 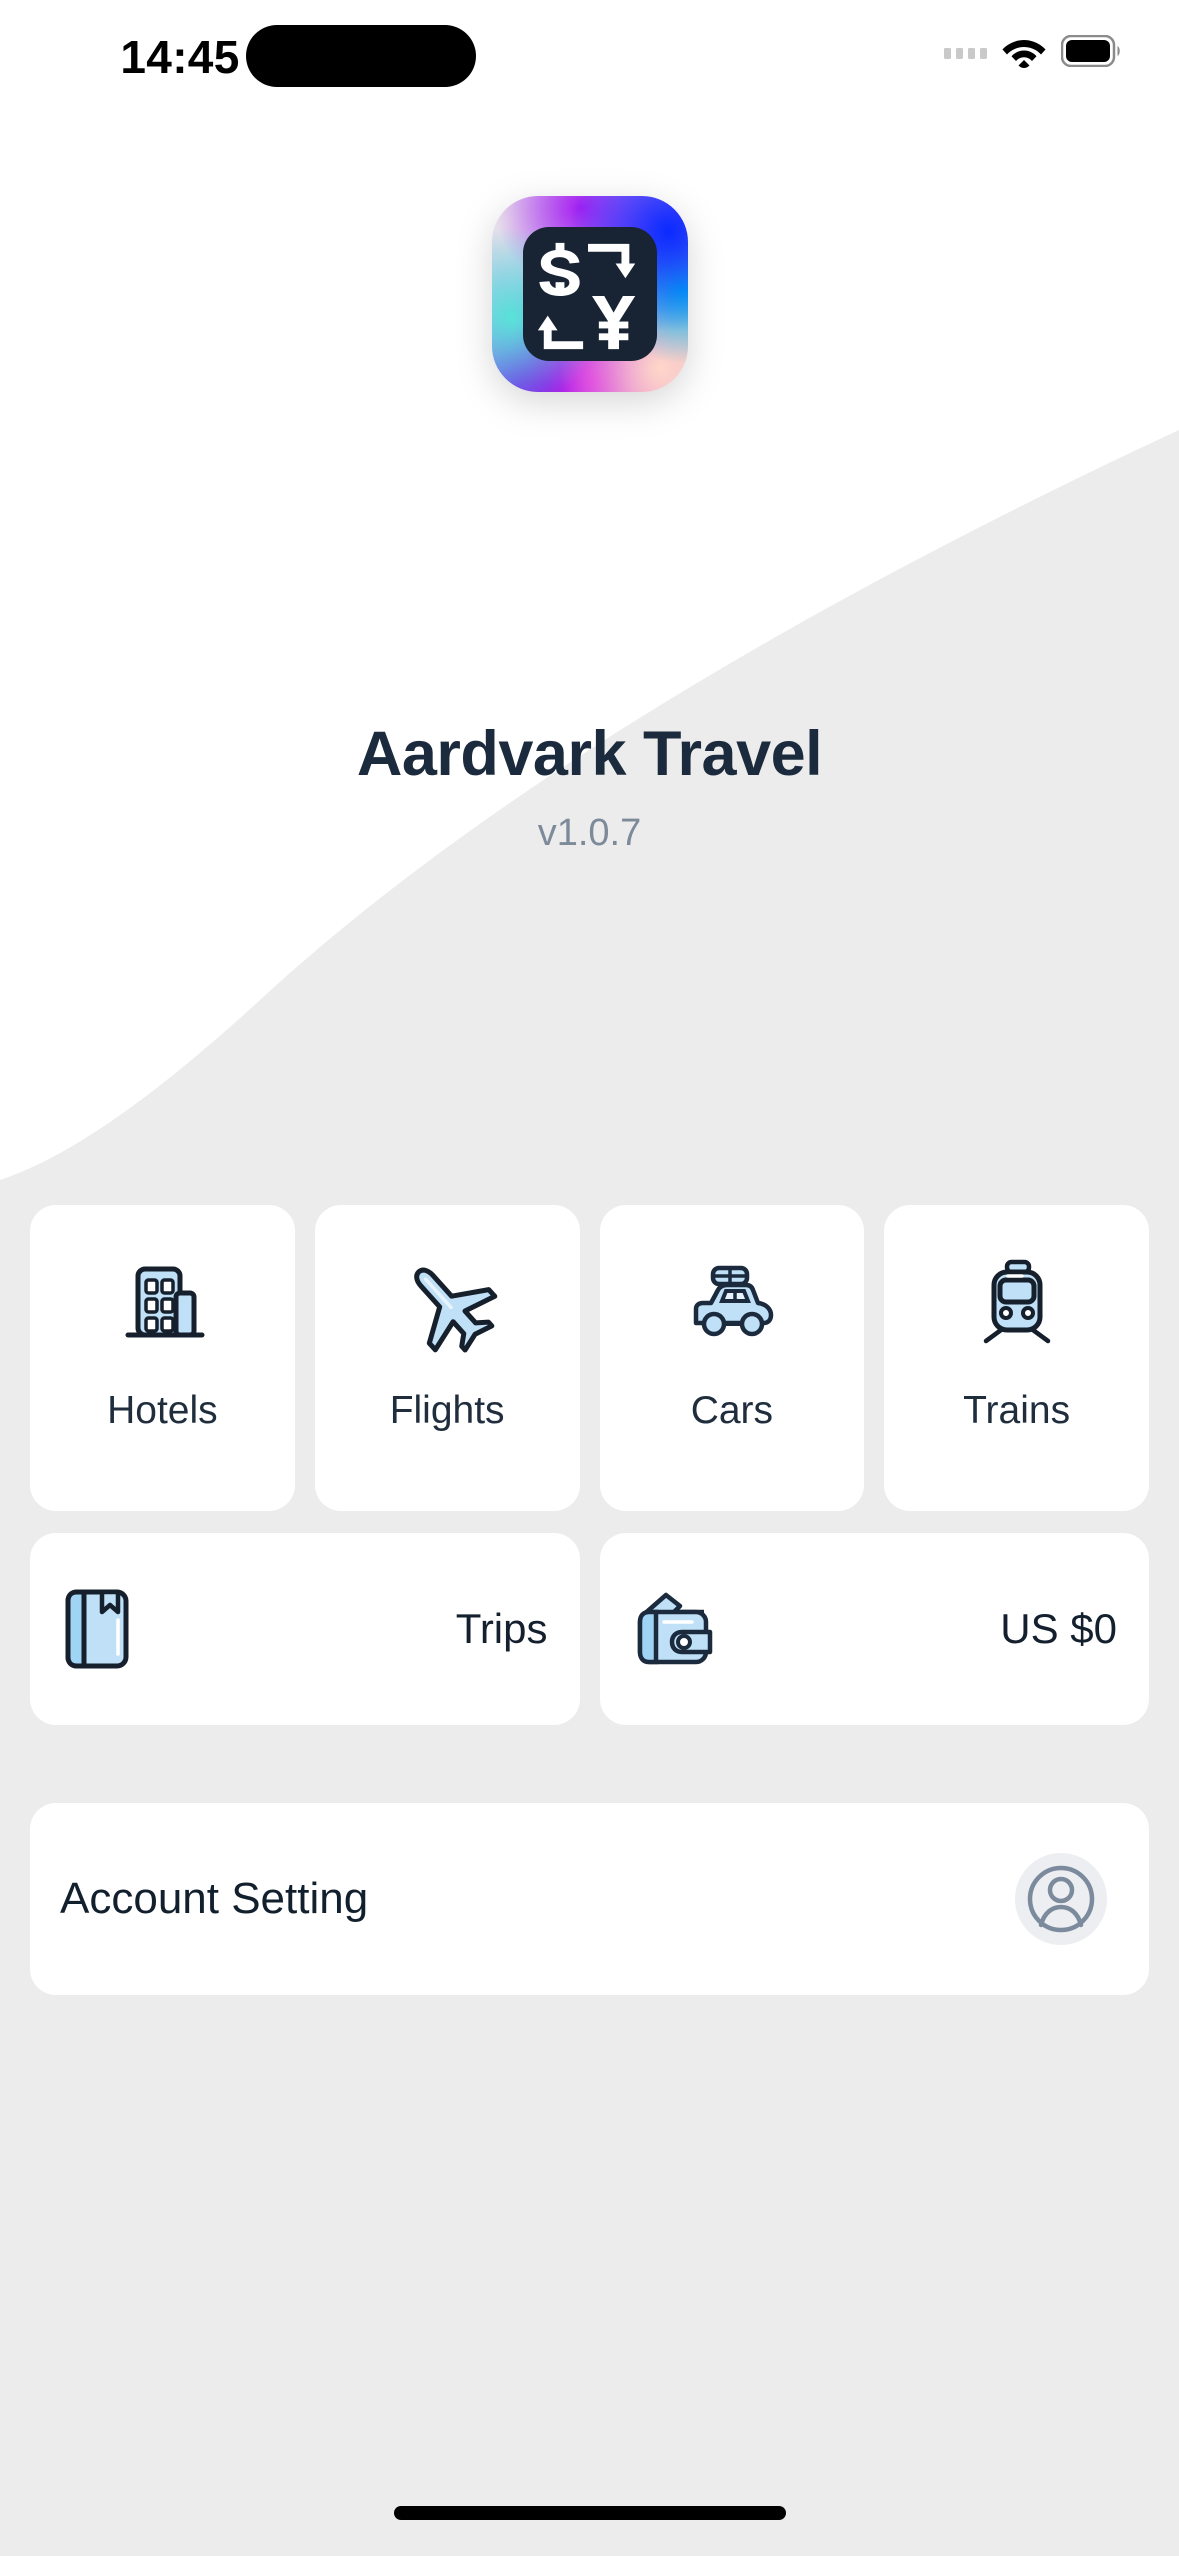 I want to click on home-indicator-bar, so click(x=589, y=2513).